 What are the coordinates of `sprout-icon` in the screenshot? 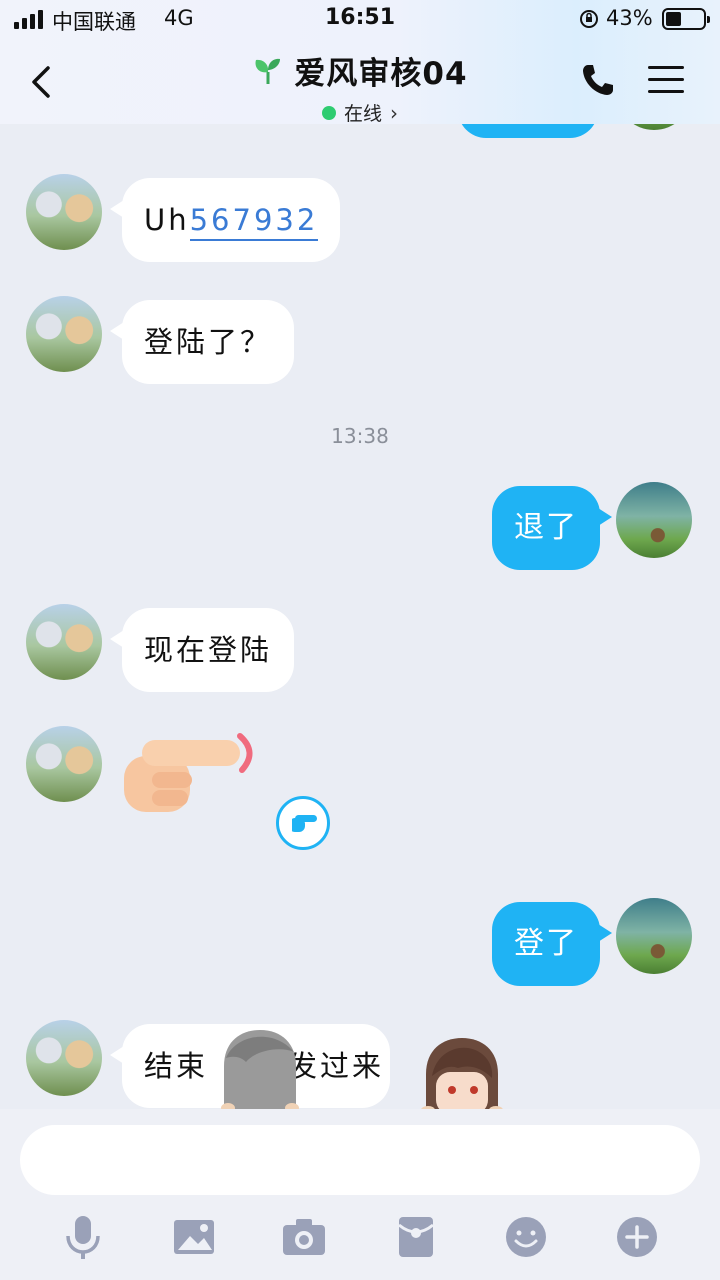 It's located at (268, 71).